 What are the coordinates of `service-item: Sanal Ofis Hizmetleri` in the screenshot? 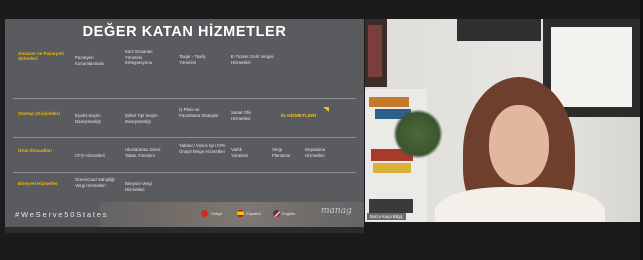 It's located at (241, 115).